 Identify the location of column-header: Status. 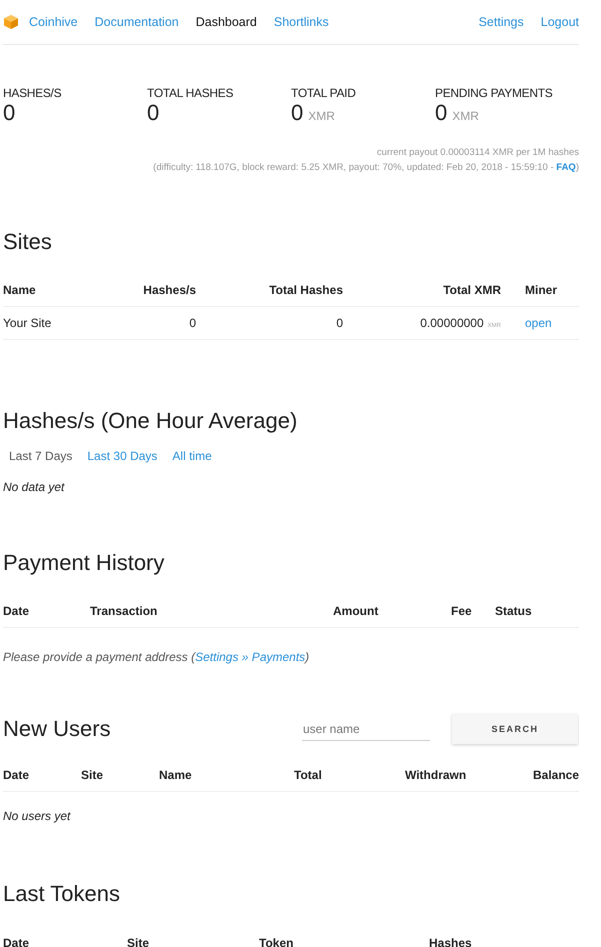
(514, 611).